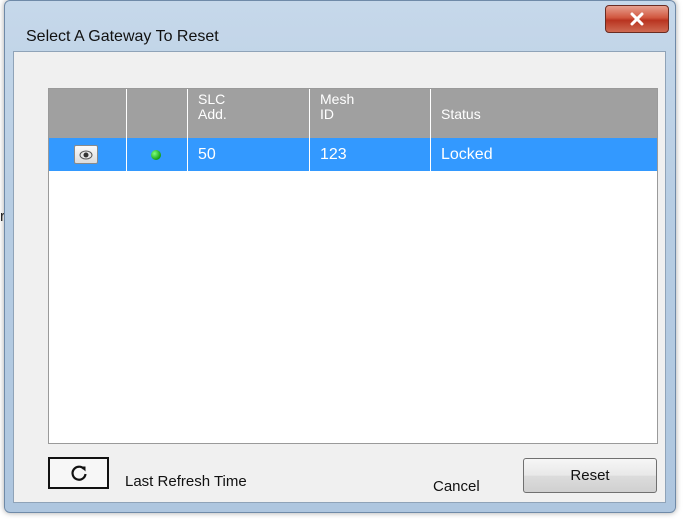 The width and height of the screenshot is (683, 519). I want to click on dialog-title: Select A Gateway To Reset, so click(122, 36).